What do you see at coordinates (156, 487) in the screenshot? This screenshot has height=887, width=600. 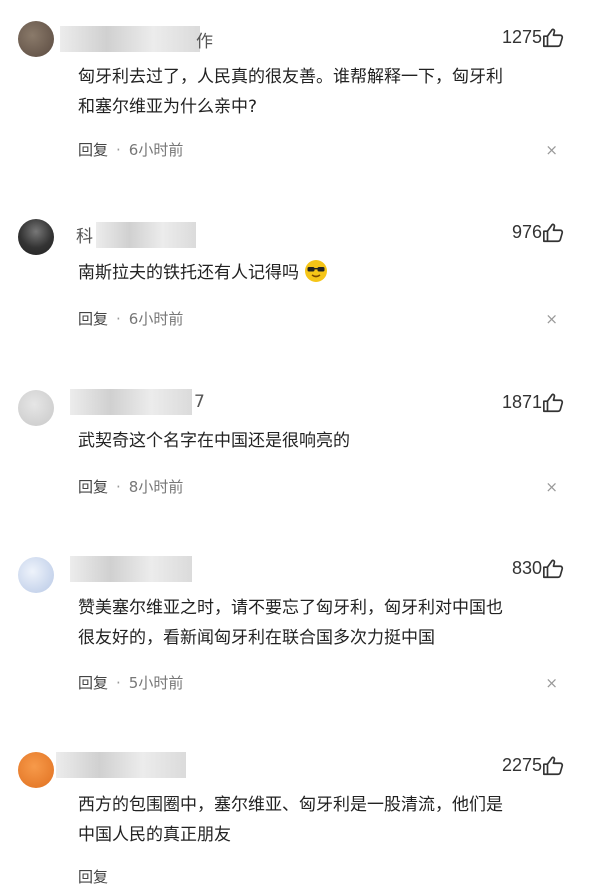 I see `timestamp: 8小时前` at bounding box center [156, 487].